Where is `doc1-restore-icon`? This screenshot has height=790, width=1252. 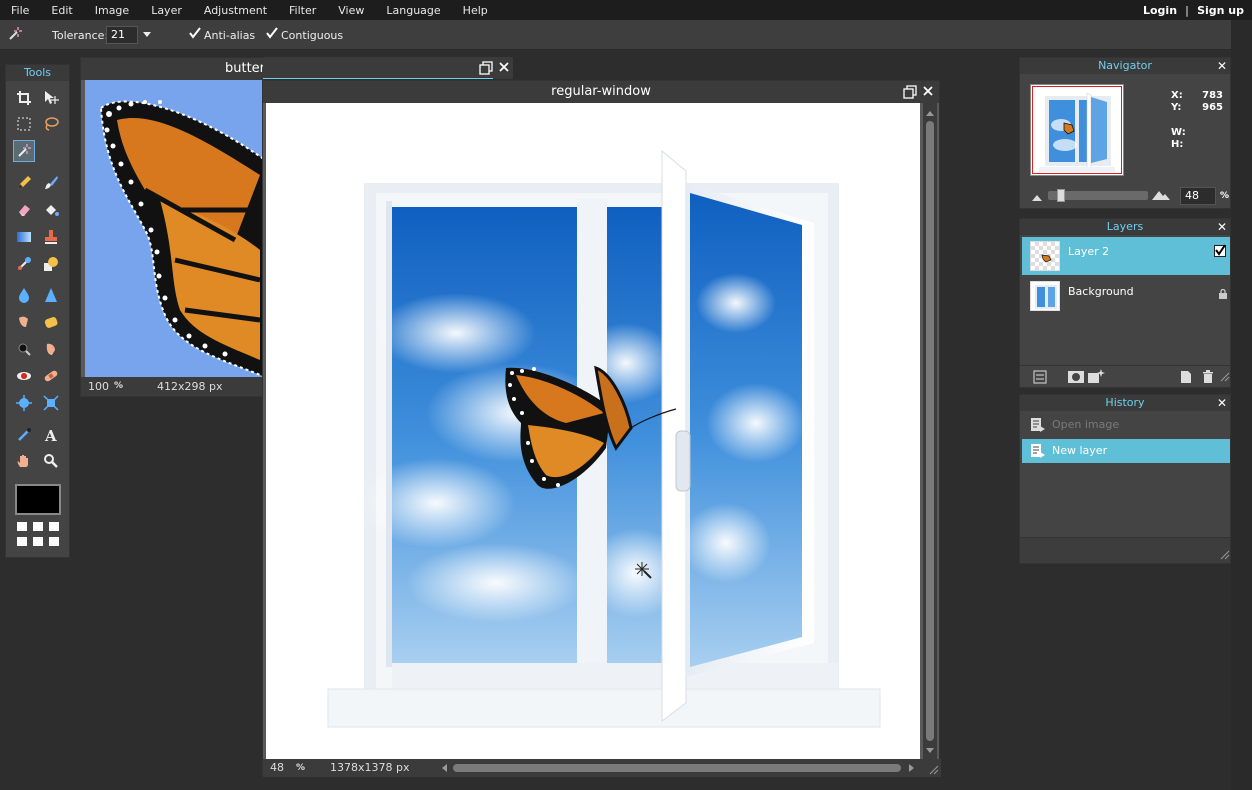 doc1-restore-icon is located at coordinates (486, 69).